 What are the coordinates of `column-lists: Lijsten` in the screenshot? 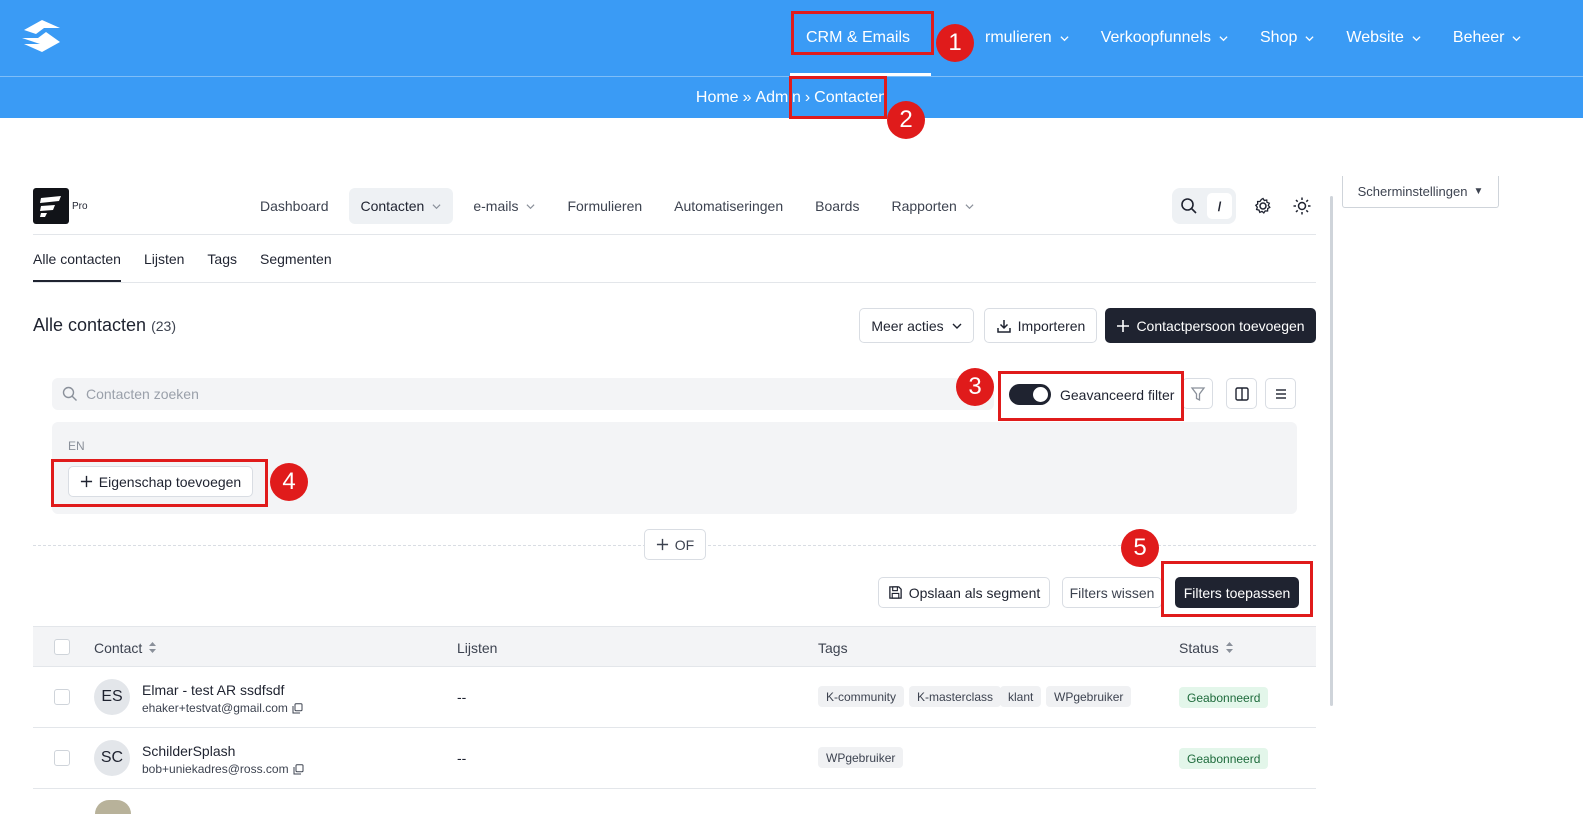 It's located at (477, 647).